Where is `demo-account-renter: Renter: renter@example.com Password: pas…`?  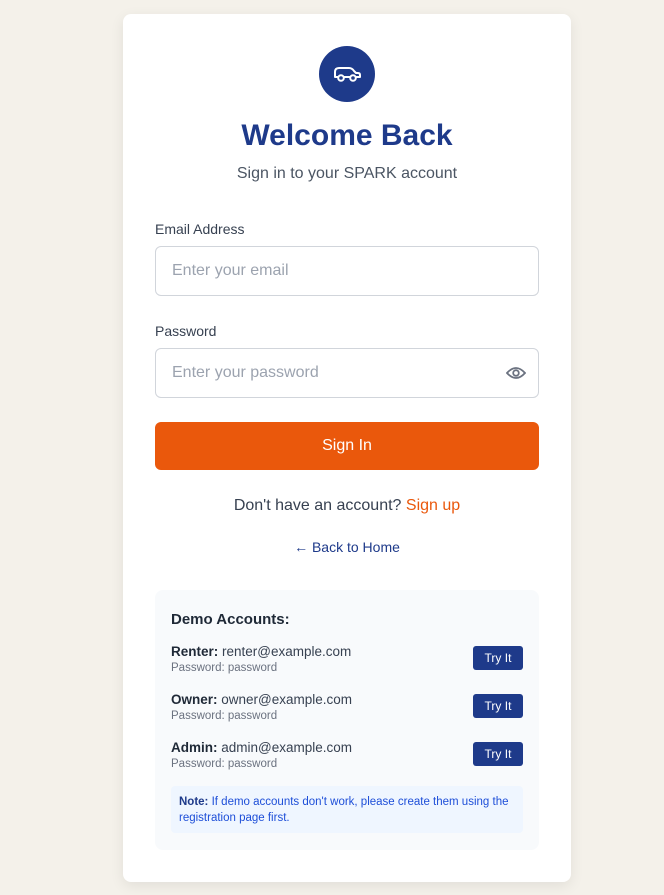
demo-account-renter: Renter: renter@example.com Password: pas… is located at coordinates (347, 664).